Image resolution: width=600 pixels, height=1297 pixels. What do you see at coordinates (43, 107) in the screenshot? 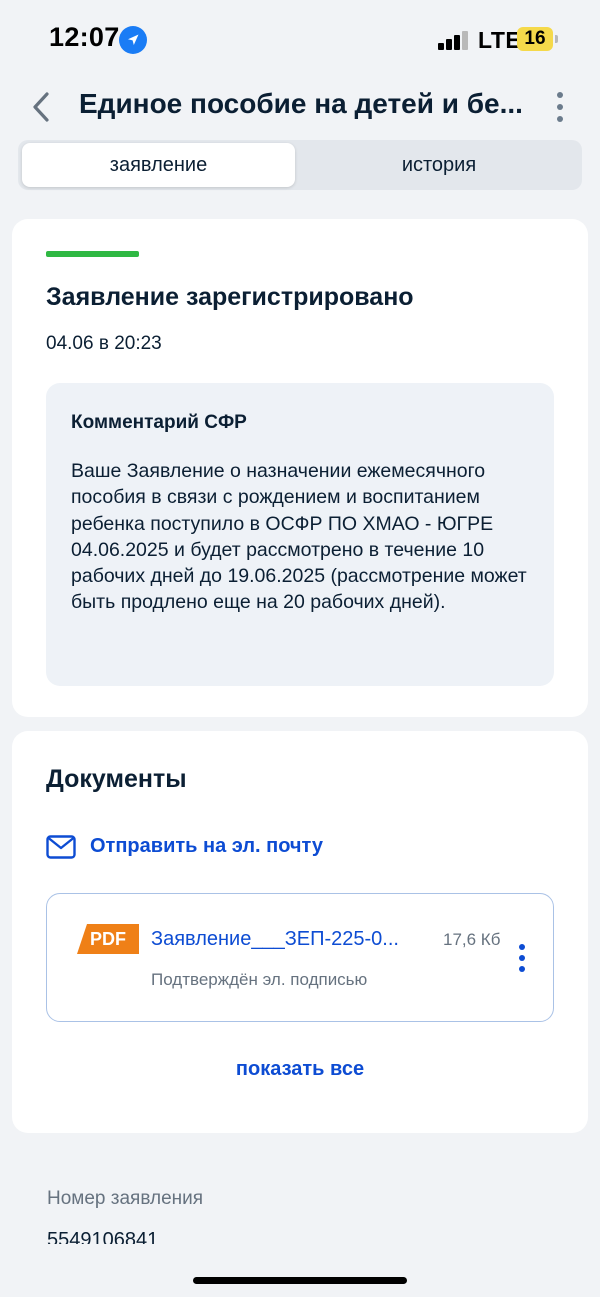
I see `chevron-left-icon` at bounding box center [43, 107].